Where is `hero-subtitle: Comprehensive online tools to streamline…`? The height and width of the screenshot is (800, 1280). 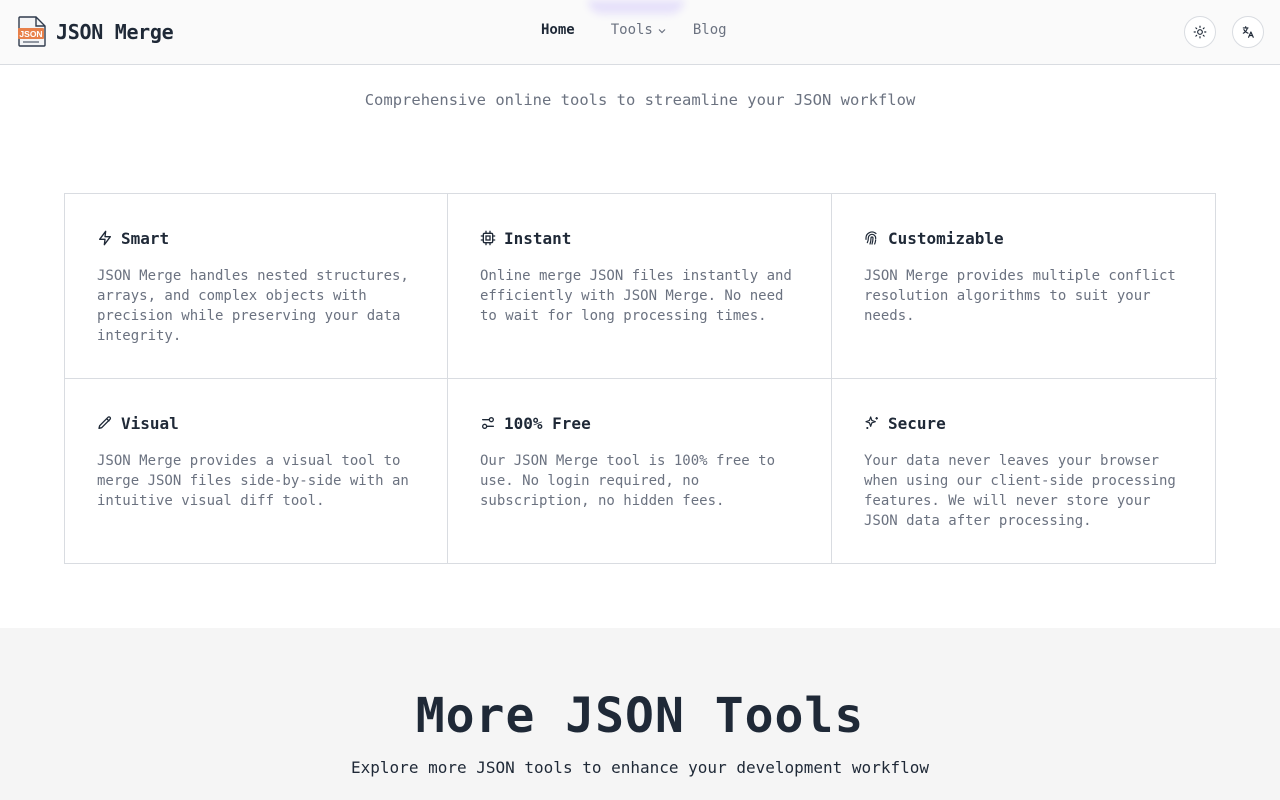 hero-subtitle: Comprehensive online tools to streamline… is located at coordinates (640, 100).